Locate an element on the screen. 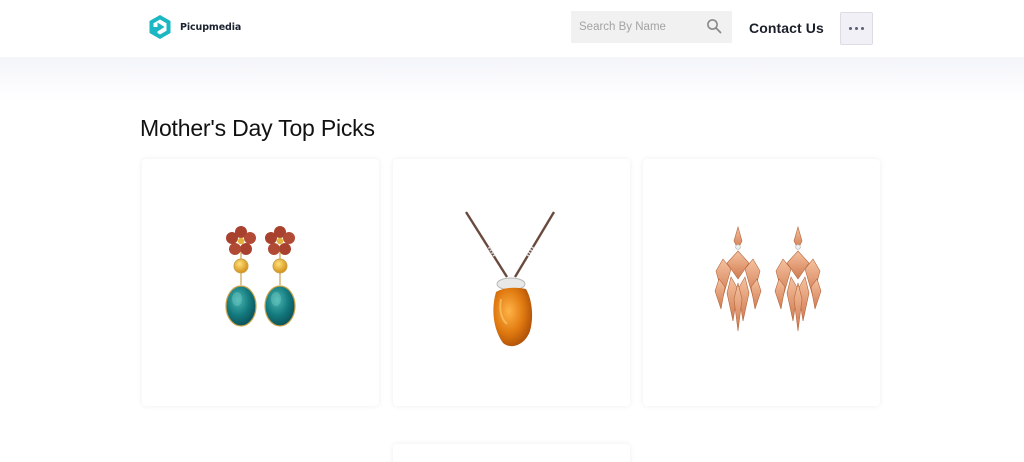 The width and height of the screenshot is (1024, 462). site-header: Picupmedia Contact Us is located at coordinates (512, 28).